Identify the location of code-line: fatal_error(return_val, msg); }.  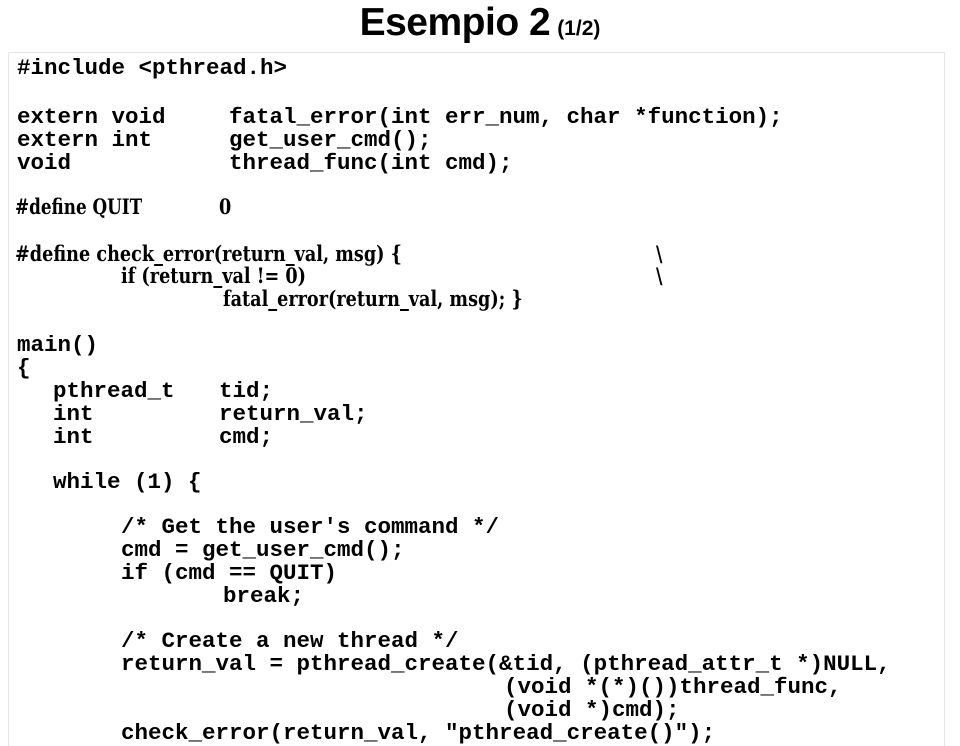
(373, 298).